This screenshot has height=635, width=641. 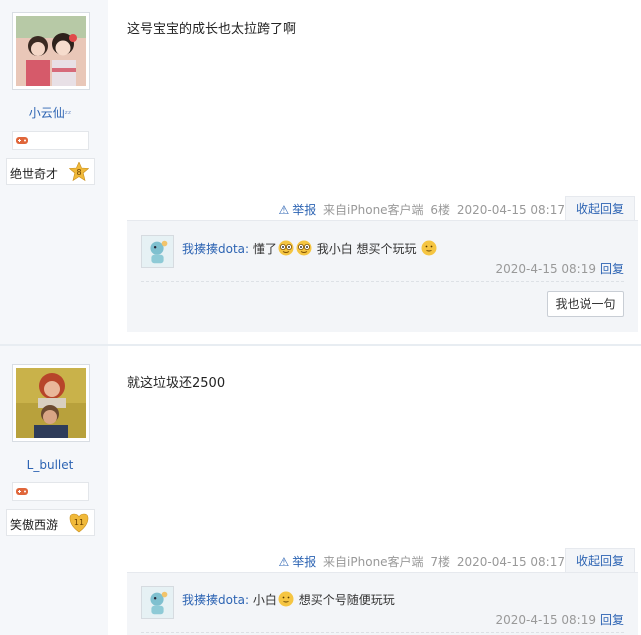 I want to click on post-content: 就这垃圾还2500, so click(x=176, y=383).